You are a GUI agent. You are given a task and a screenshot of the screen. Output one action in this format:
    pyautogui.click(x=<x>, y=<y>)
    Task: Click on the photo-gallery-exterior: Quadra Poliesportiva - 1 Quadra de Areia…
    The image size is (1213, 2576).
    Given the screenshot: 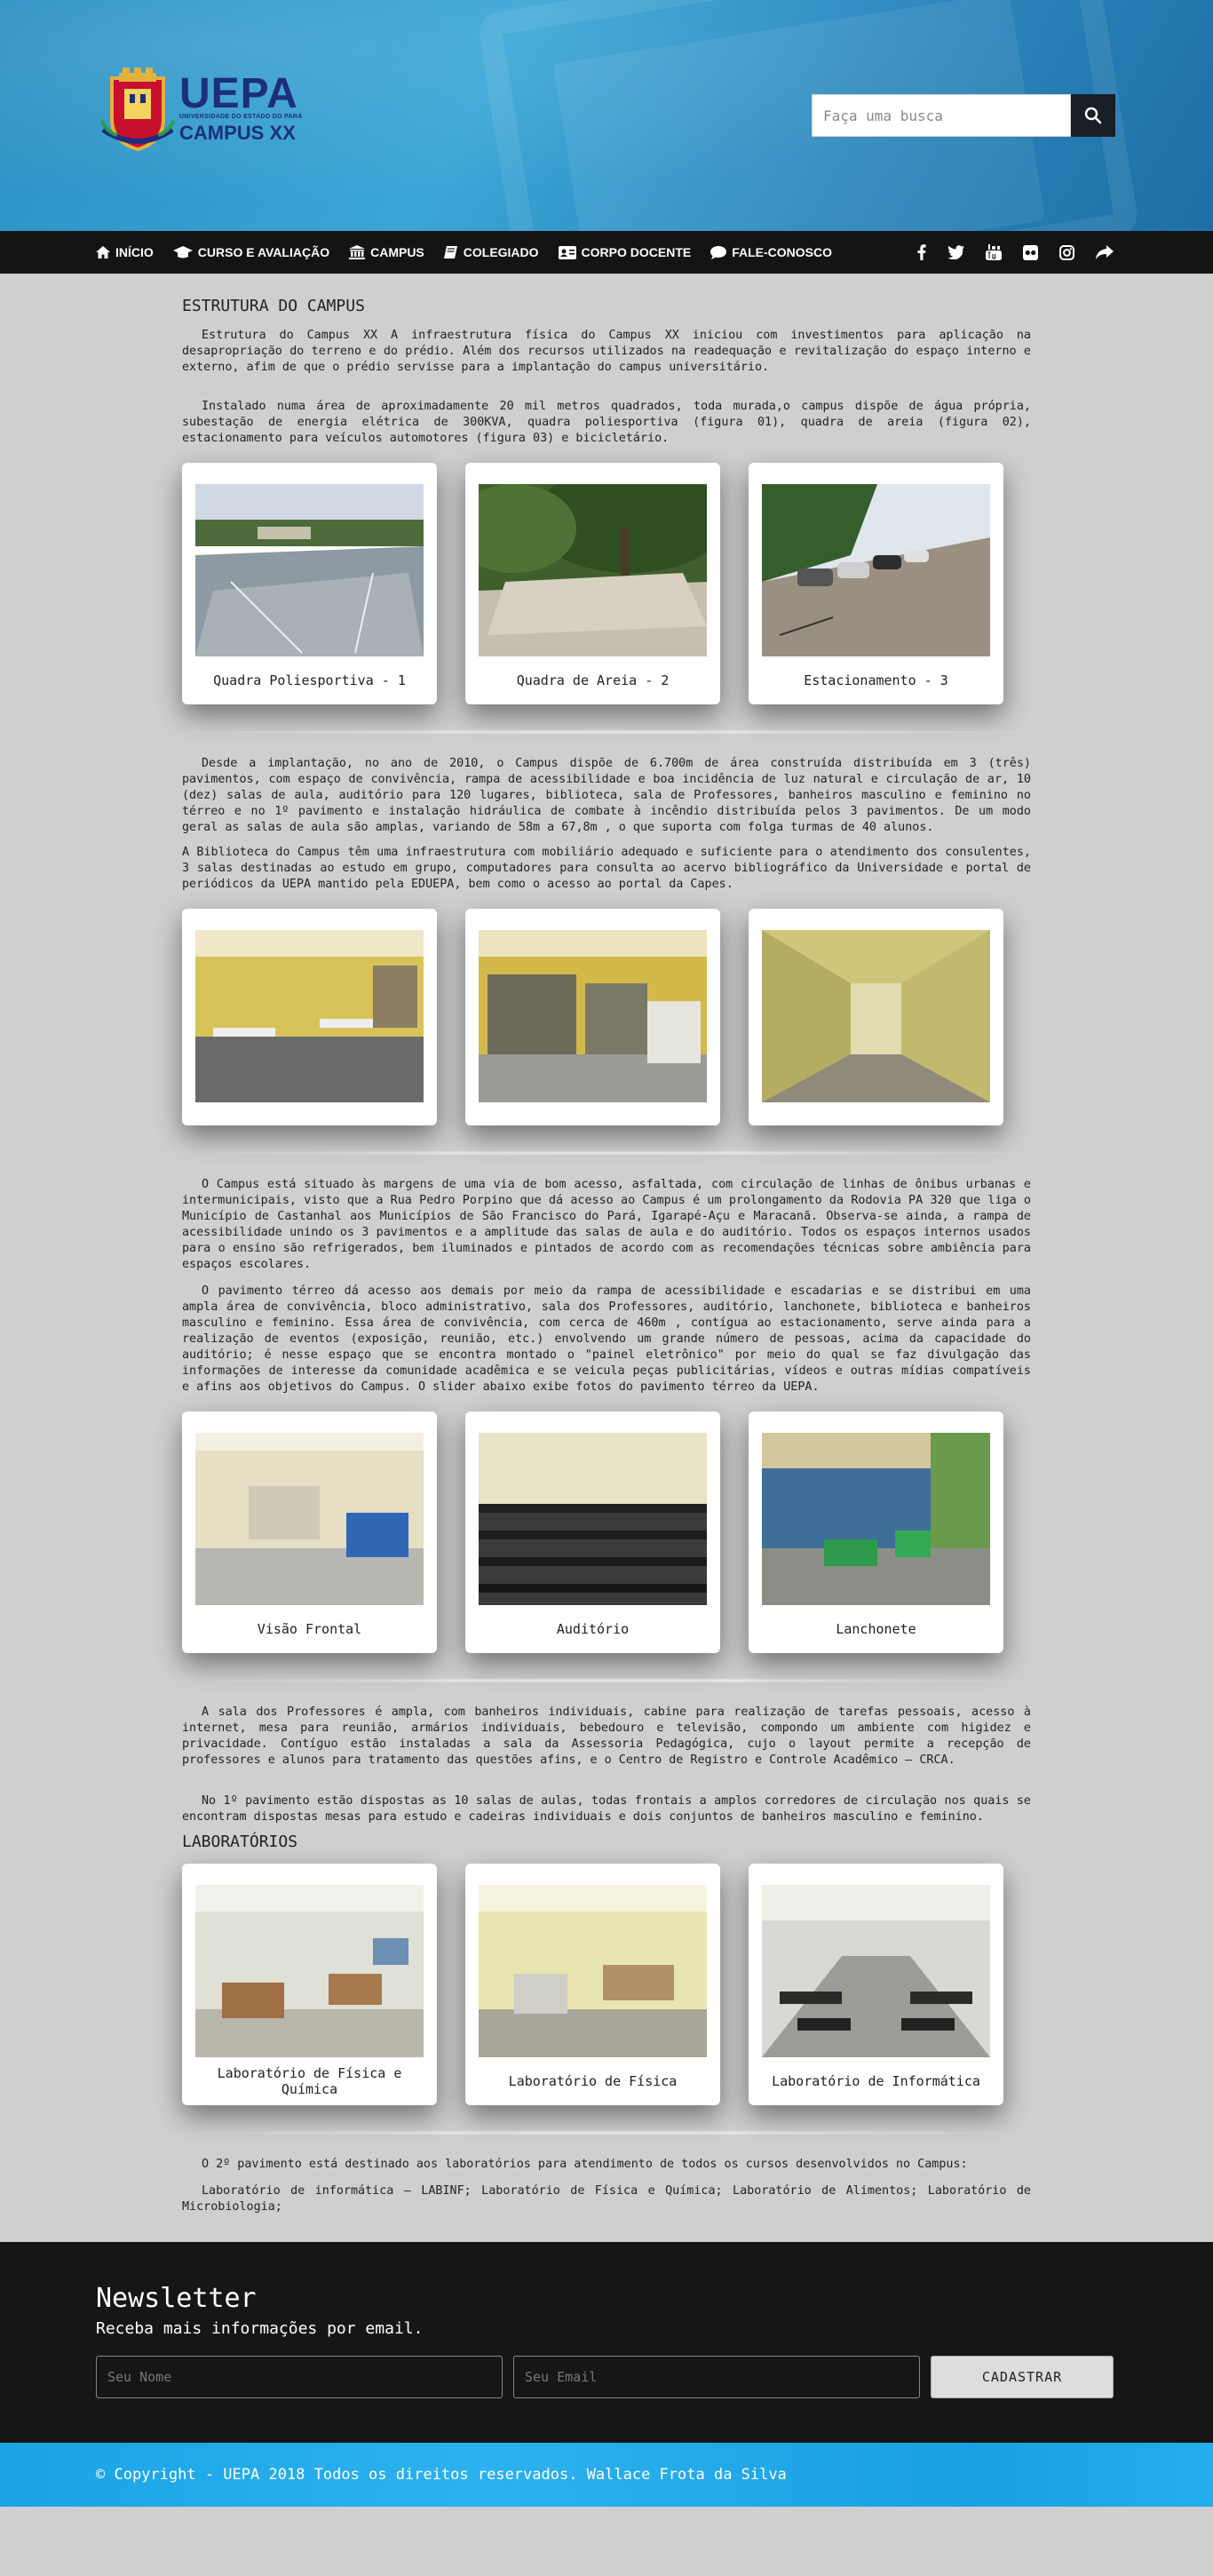 What is the action you would take?
    pyautogui.click(x=606, y=583)
    